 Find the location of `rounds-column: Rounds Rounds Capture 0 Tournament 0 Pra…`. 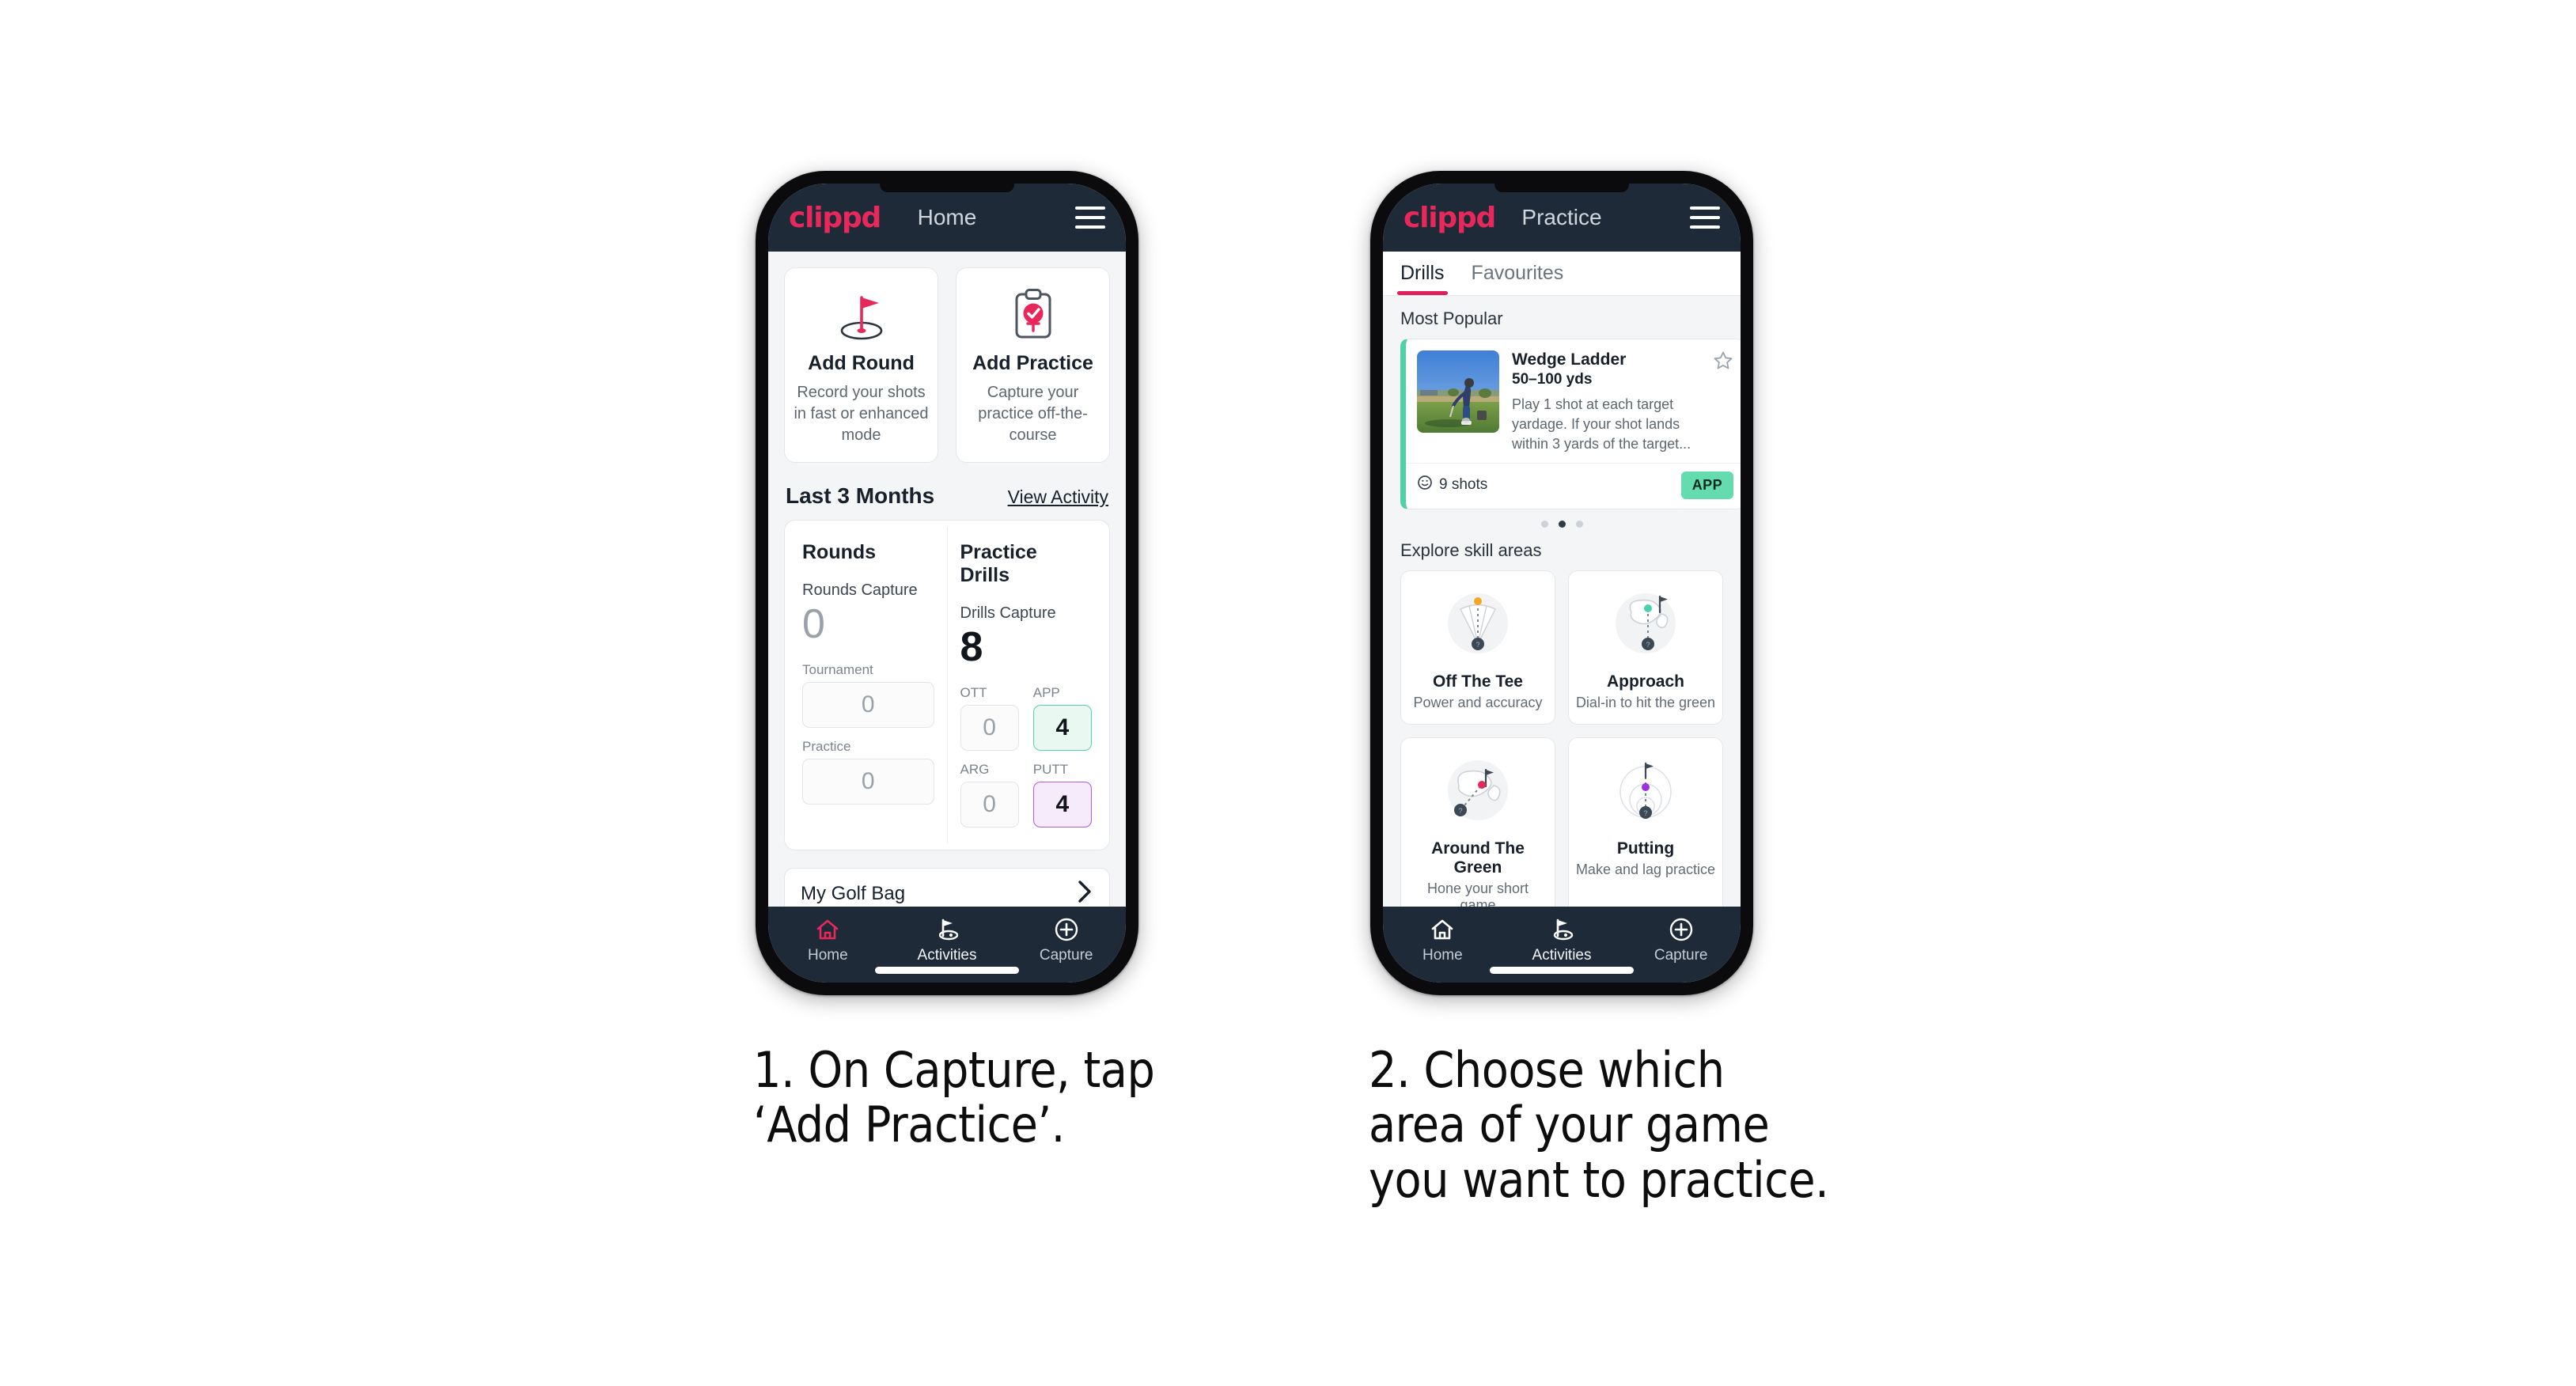

rounds-column: Rounds Rounds Capture 0 Tournament 0 Pra… is located at coordinates (868, 685).